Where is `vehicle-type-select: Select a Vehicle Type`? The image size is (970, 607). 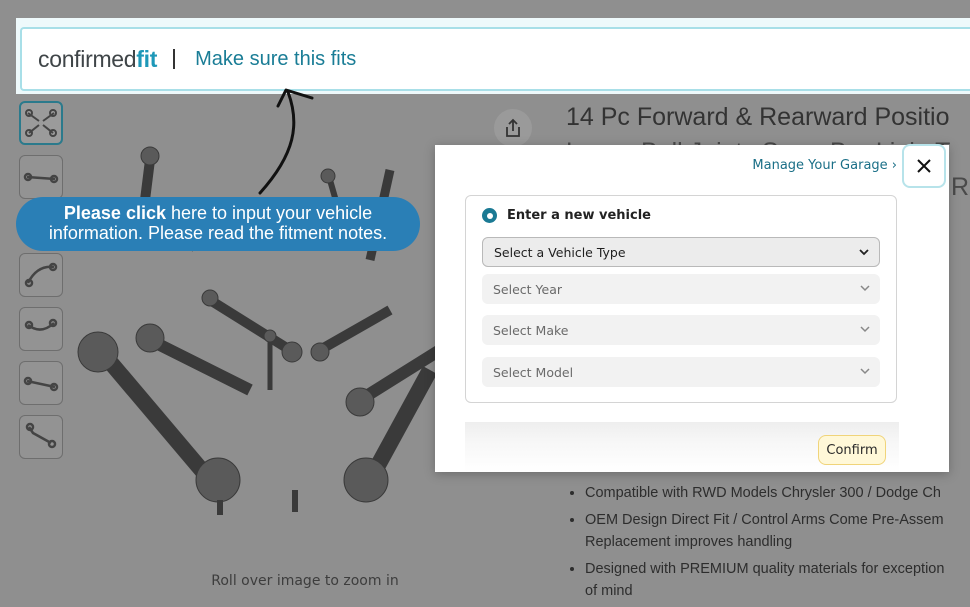
vehicle-type-select: Select a Vehicle Type is located at coordinates (681, 252).